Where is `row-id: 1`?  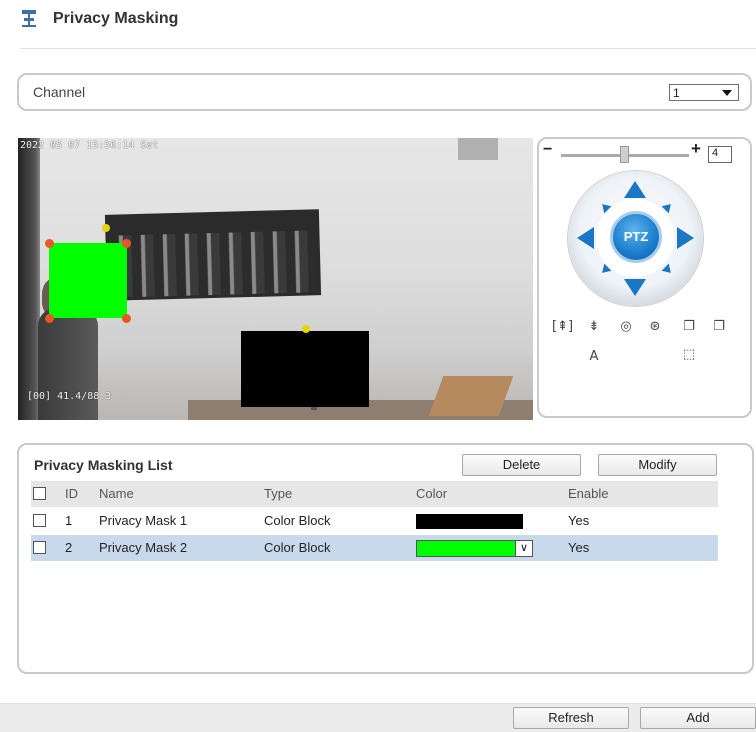 row-id: 1 is located at coordinates (69, 520).